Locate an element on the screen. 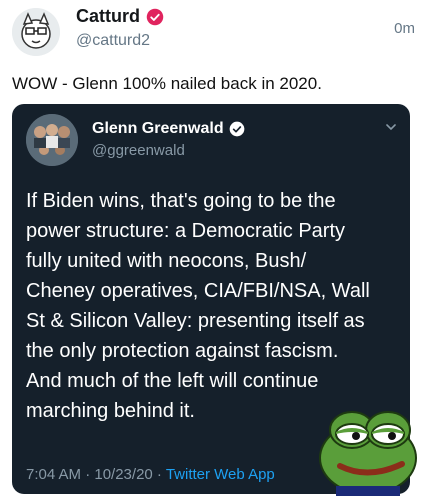  avatar is located at coordinates (36, 32).